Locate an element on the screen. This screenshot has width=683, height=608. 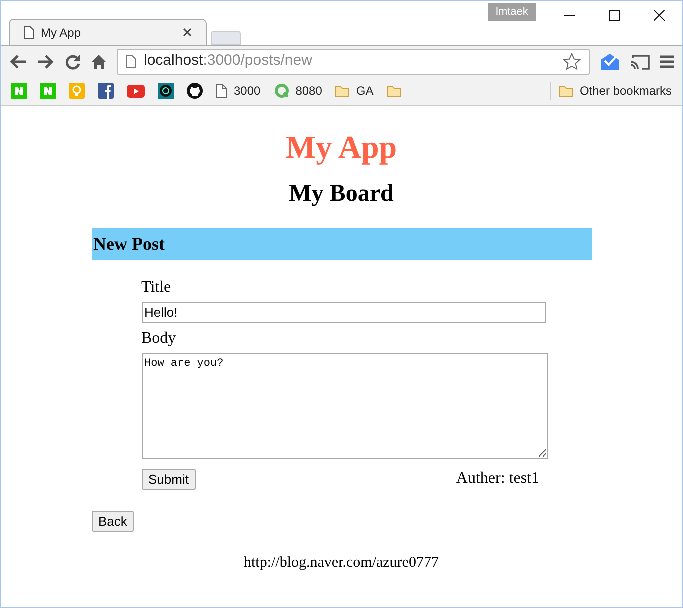
home-icon is located at coordinates (99, 62).